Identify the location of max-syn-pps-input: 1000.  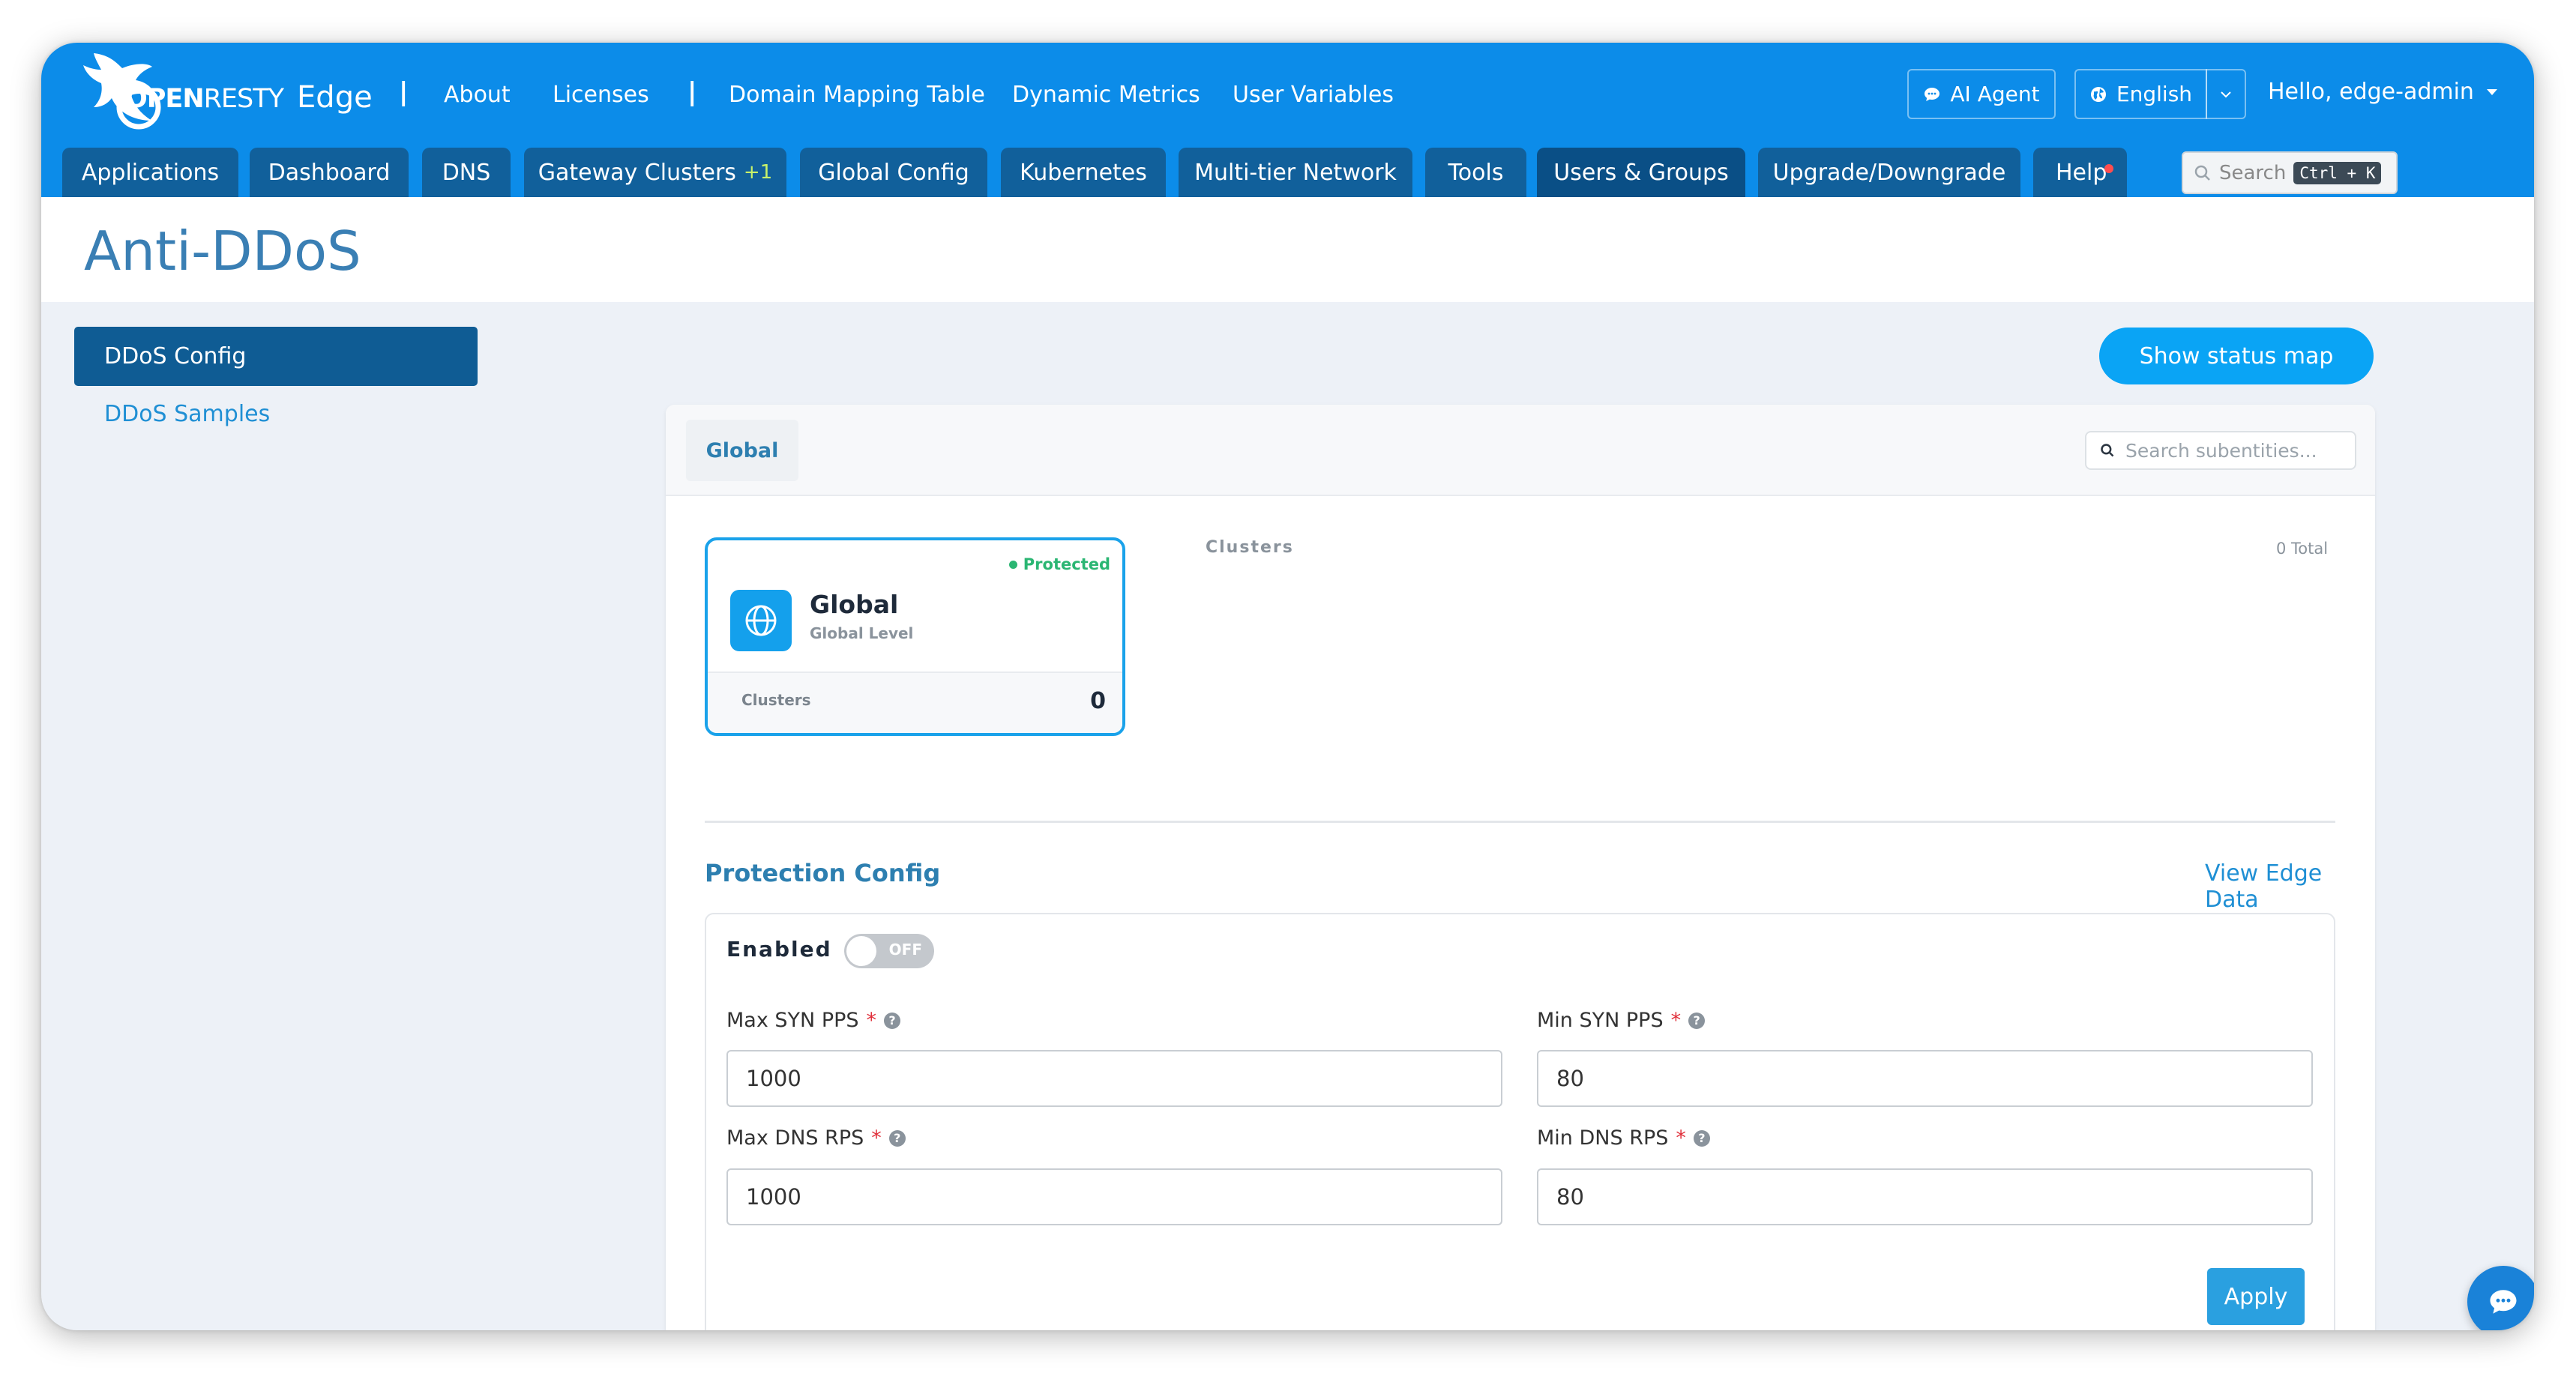
(1114, 1078).